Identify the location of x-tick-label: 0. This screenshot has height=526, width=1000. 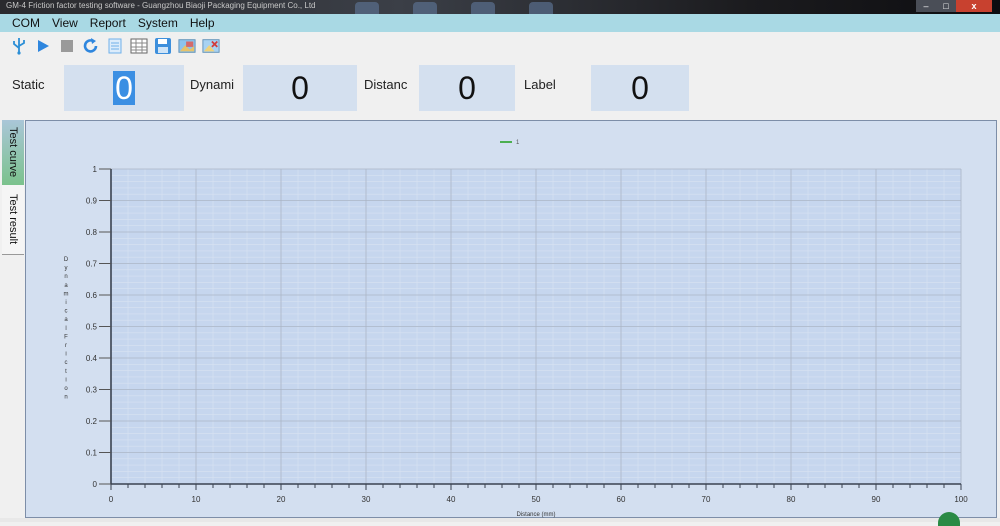
(111, 499).